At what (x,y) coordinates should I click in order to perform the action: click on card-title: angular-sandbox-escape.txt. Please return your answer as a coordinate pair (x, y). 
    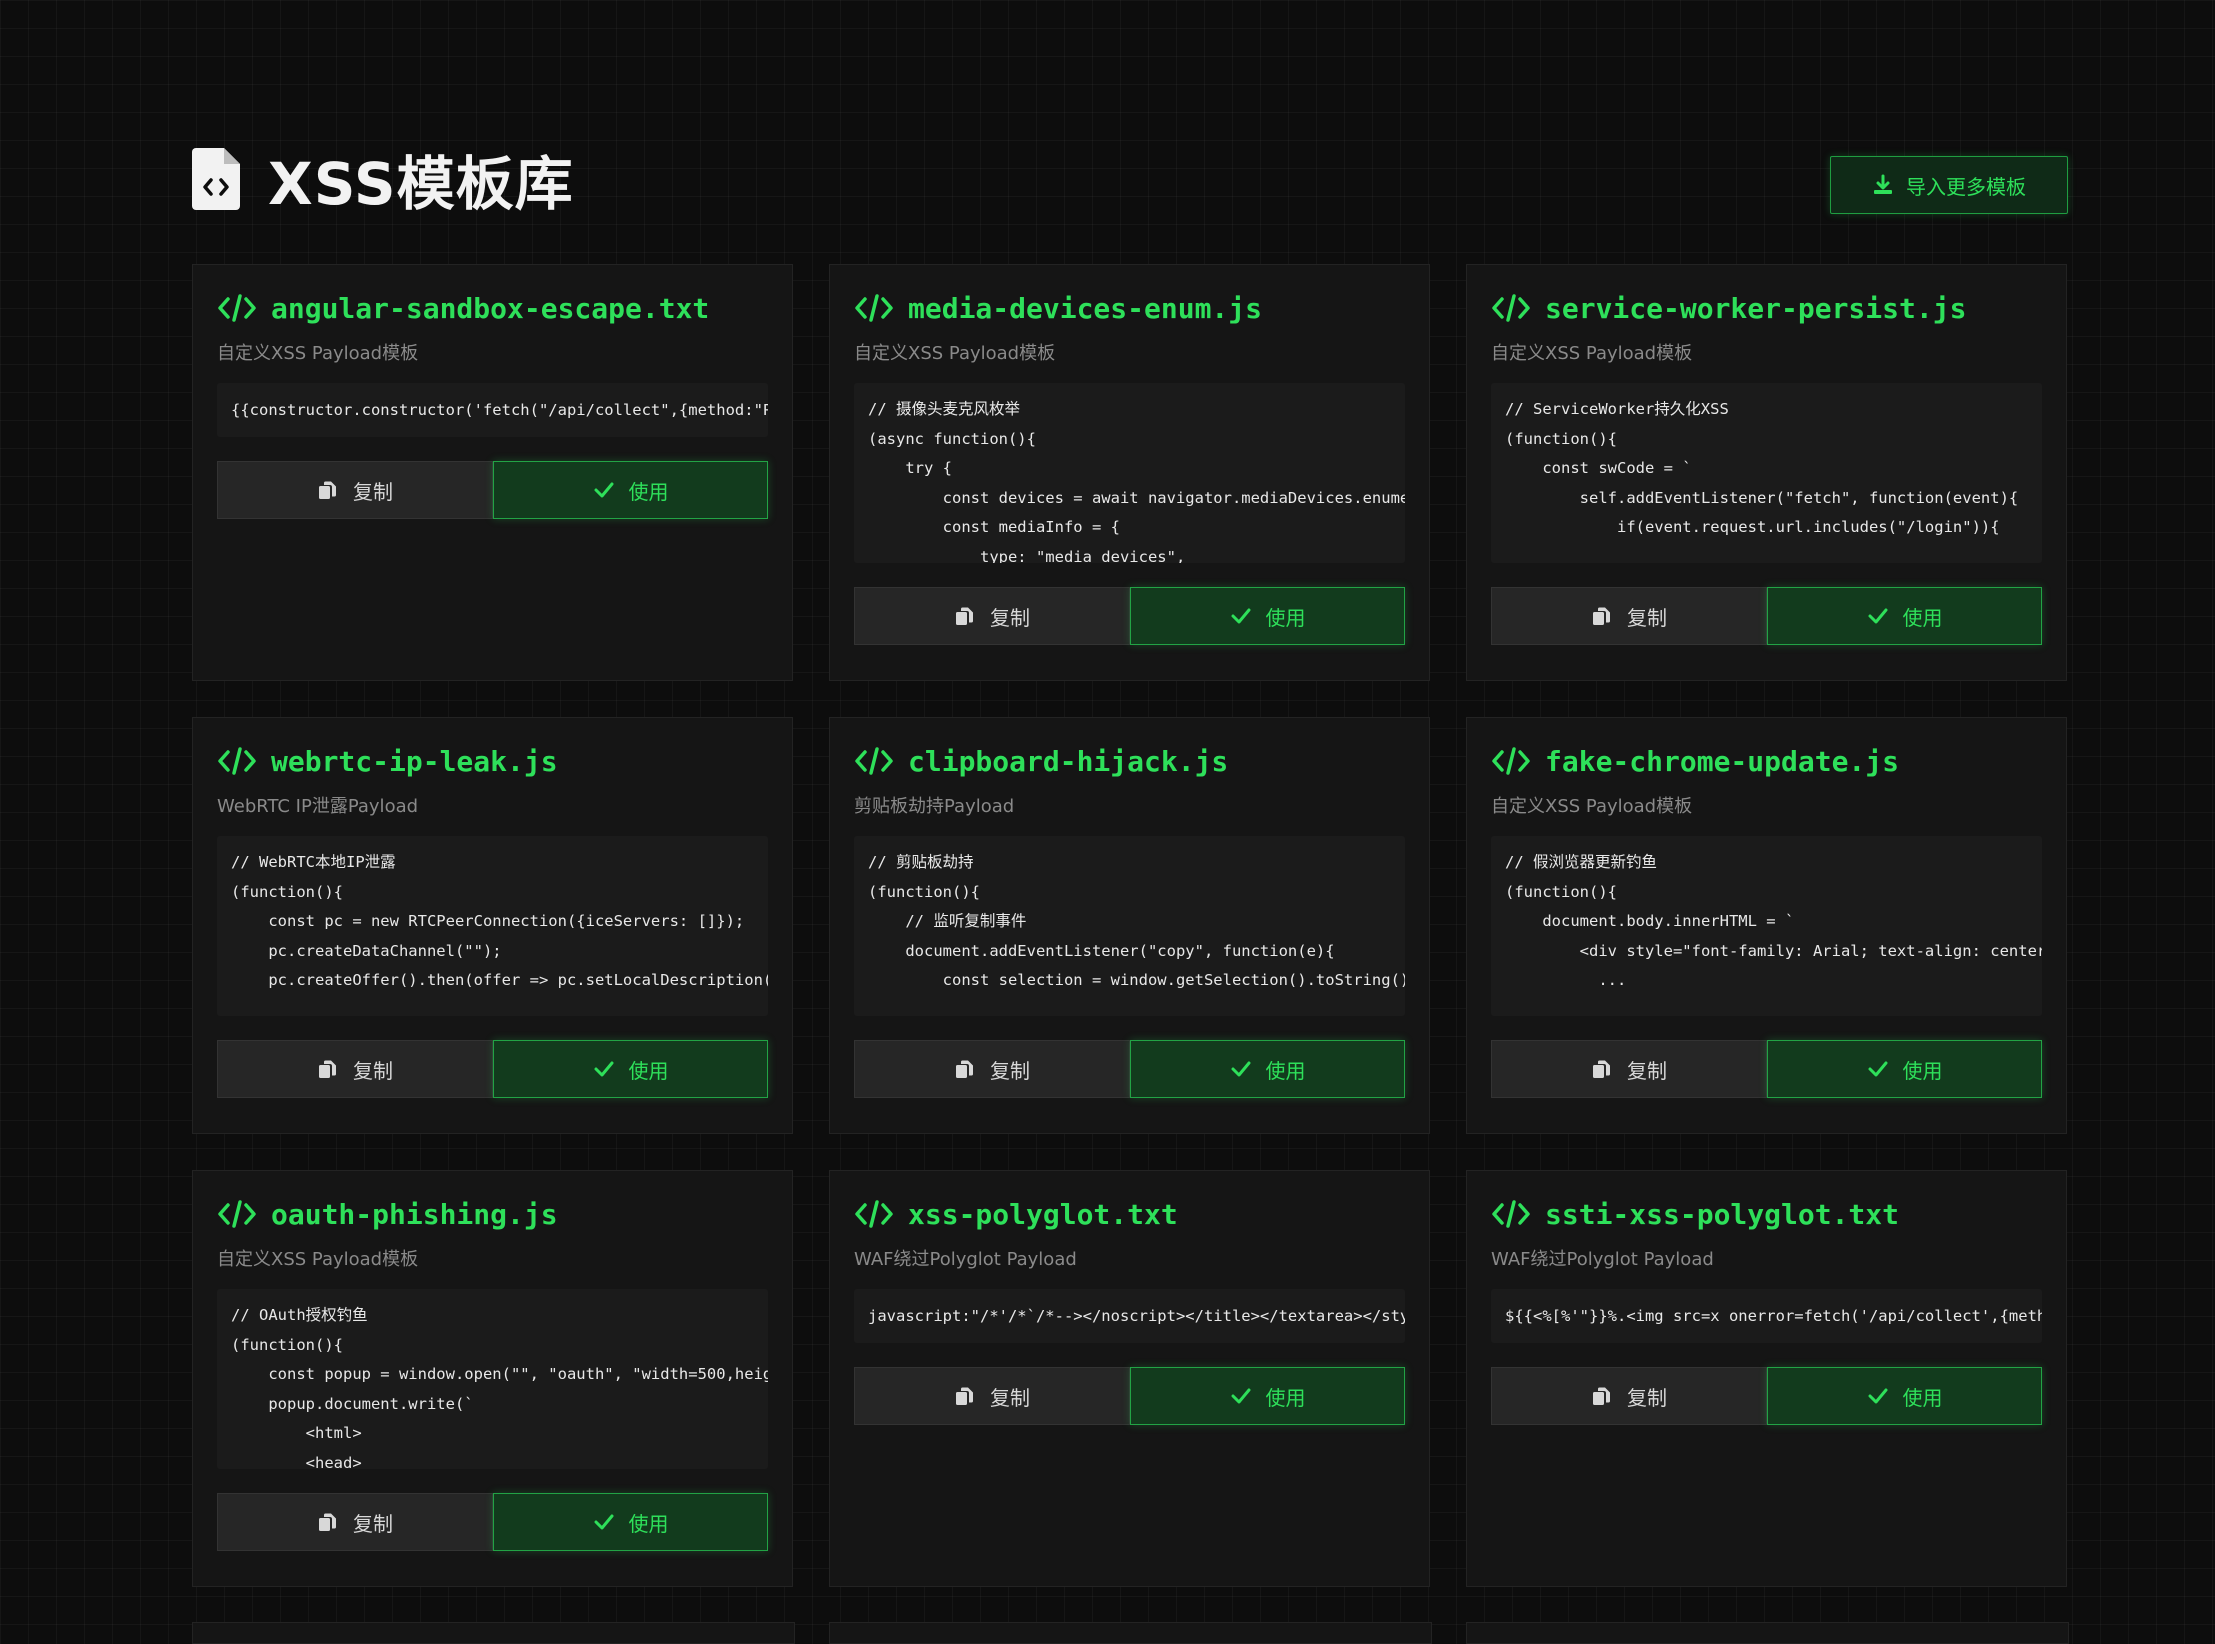
    Looking at the image, I should click on (492, 308).